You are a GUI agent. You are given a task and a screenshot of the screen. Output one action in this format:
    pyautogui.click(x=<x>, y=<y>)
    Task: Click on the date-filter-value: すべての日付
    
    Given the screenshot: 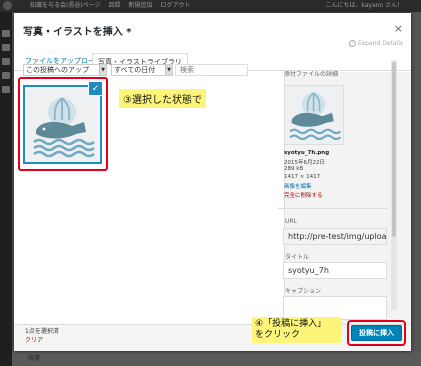 What is the action you would take?
    pyautogui.click(x=135, y=70)
    